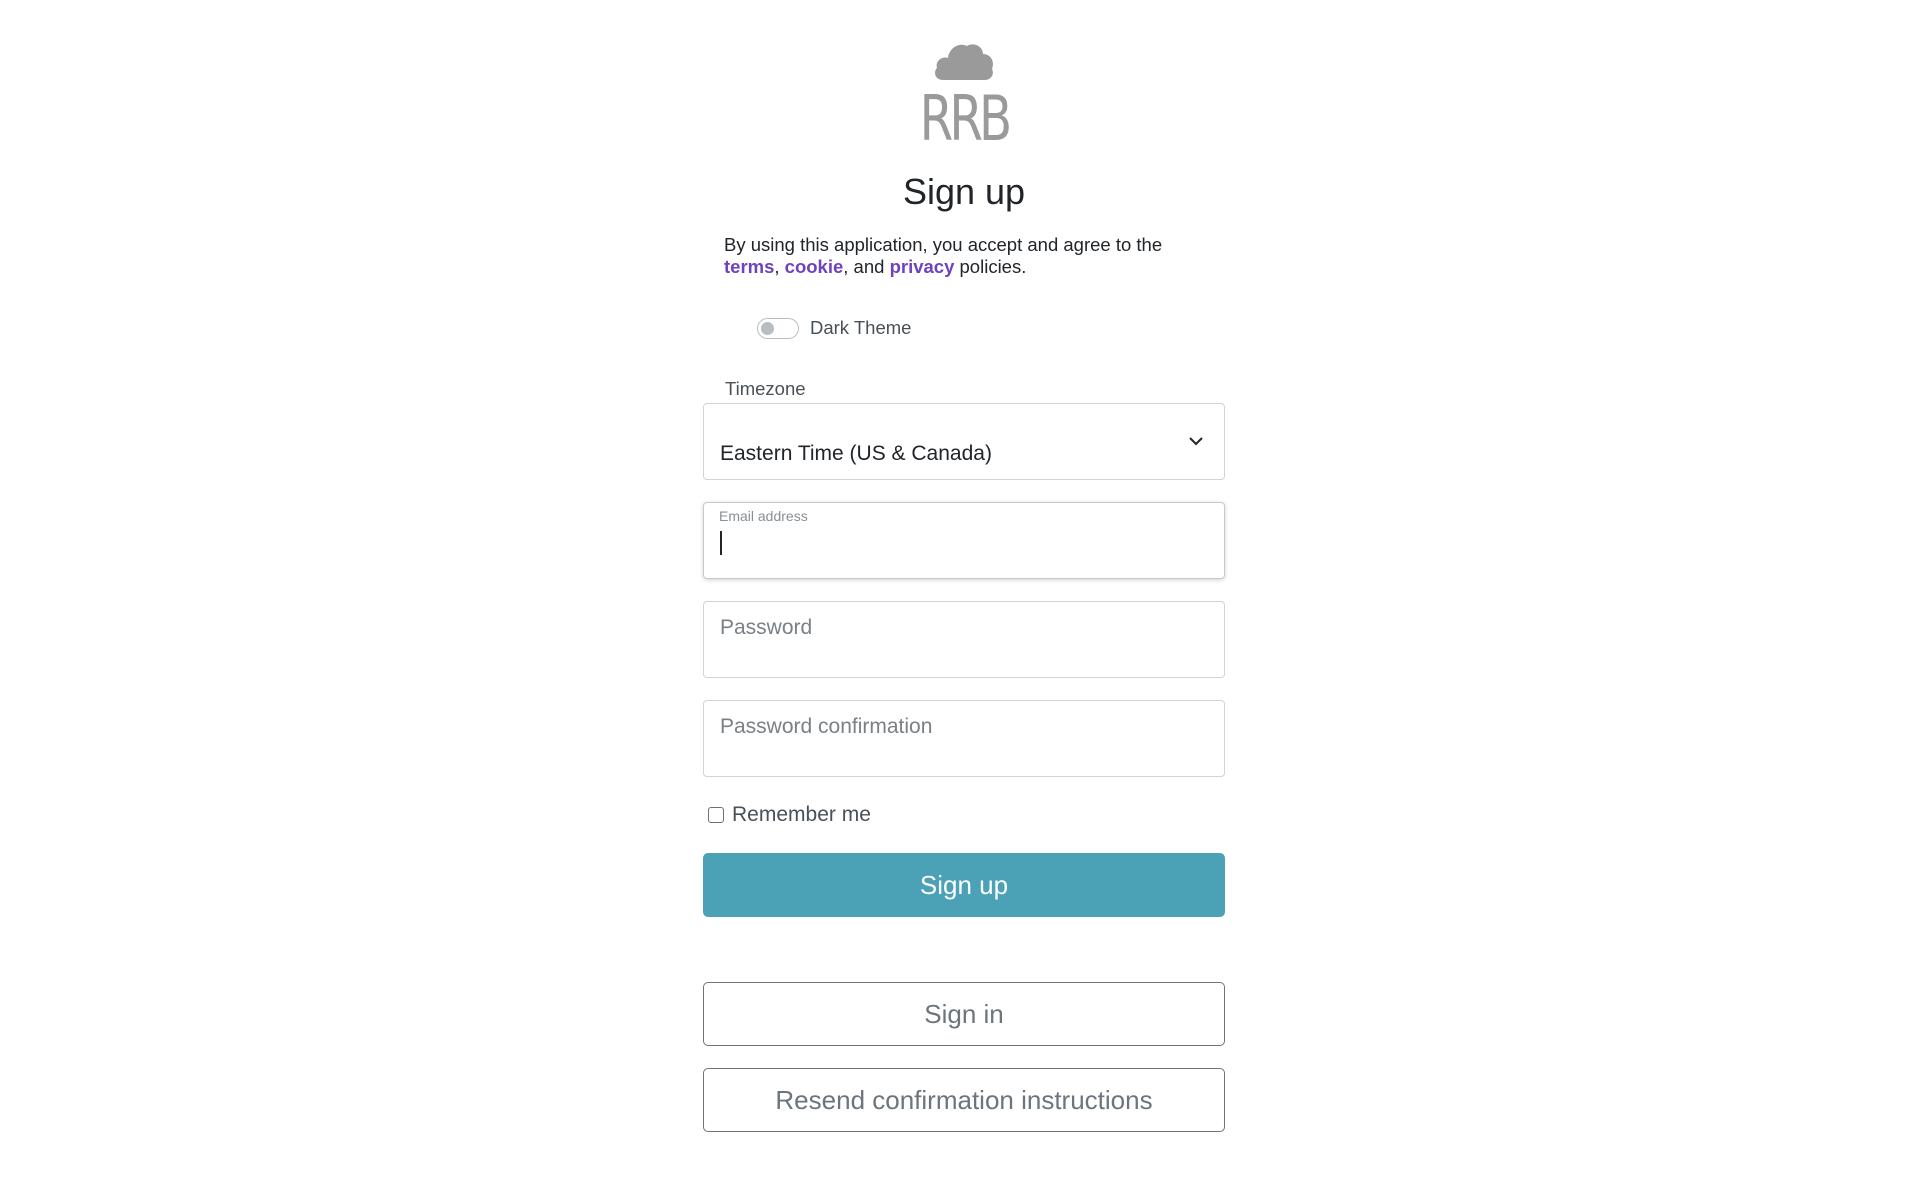  What do you see at coordinates (966, 118) in the screenshot?
I see `logo-text: RRB` at bounding box center [966, 118].